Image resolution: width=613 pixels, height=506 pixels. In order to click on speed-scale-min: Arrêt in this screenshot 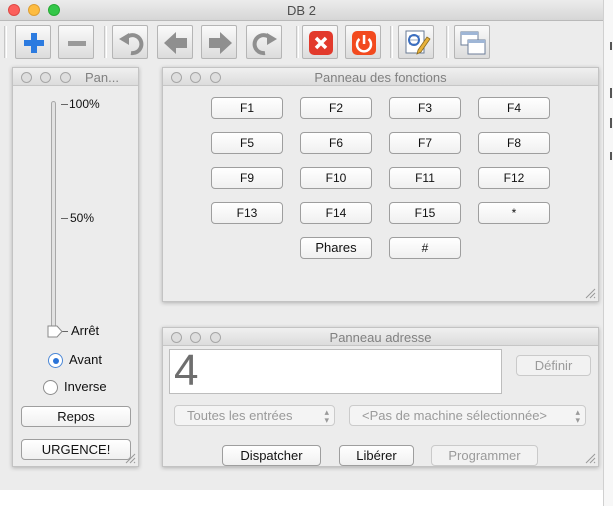, I will do `click(85, 330)`.